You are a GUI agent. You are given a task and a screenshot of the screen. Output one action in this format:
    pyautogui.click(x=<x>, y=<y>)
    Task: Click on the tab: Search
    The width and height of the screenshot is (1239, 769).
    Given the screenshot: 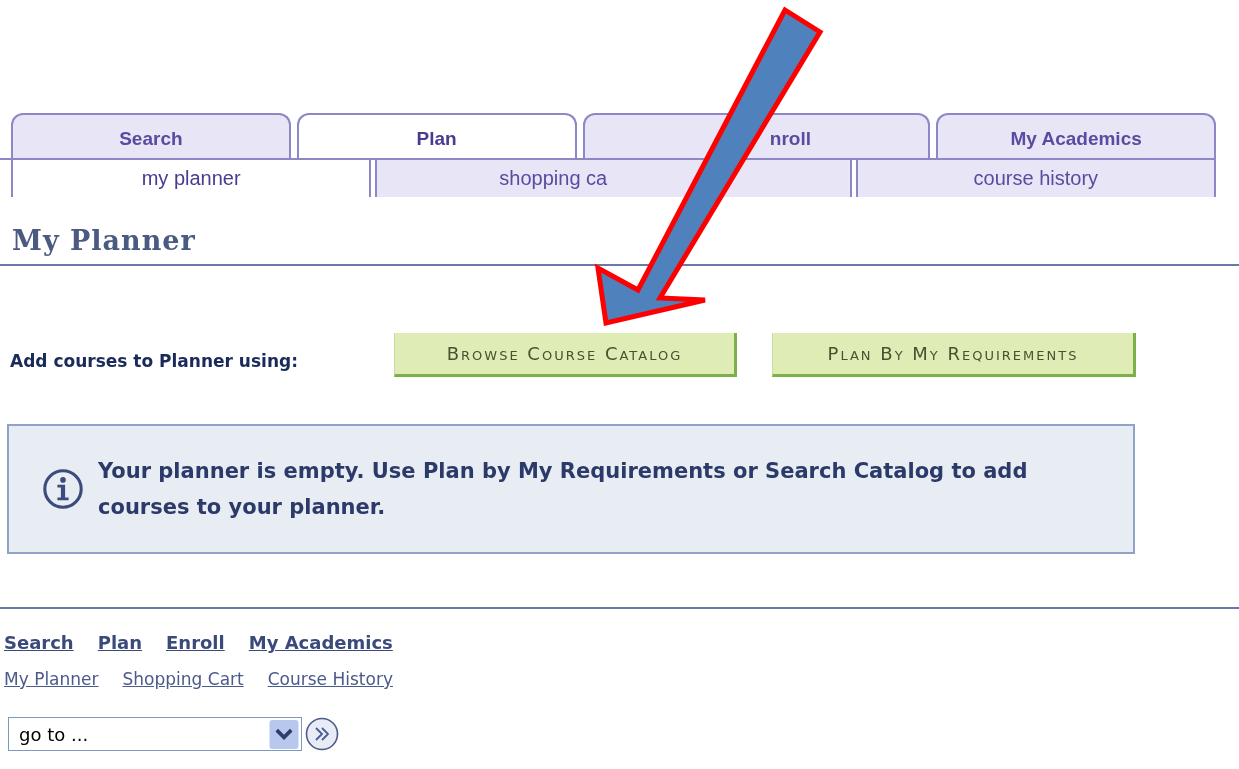 What is the action you would take?
    pyautogui.click(x=151, y=135)
    